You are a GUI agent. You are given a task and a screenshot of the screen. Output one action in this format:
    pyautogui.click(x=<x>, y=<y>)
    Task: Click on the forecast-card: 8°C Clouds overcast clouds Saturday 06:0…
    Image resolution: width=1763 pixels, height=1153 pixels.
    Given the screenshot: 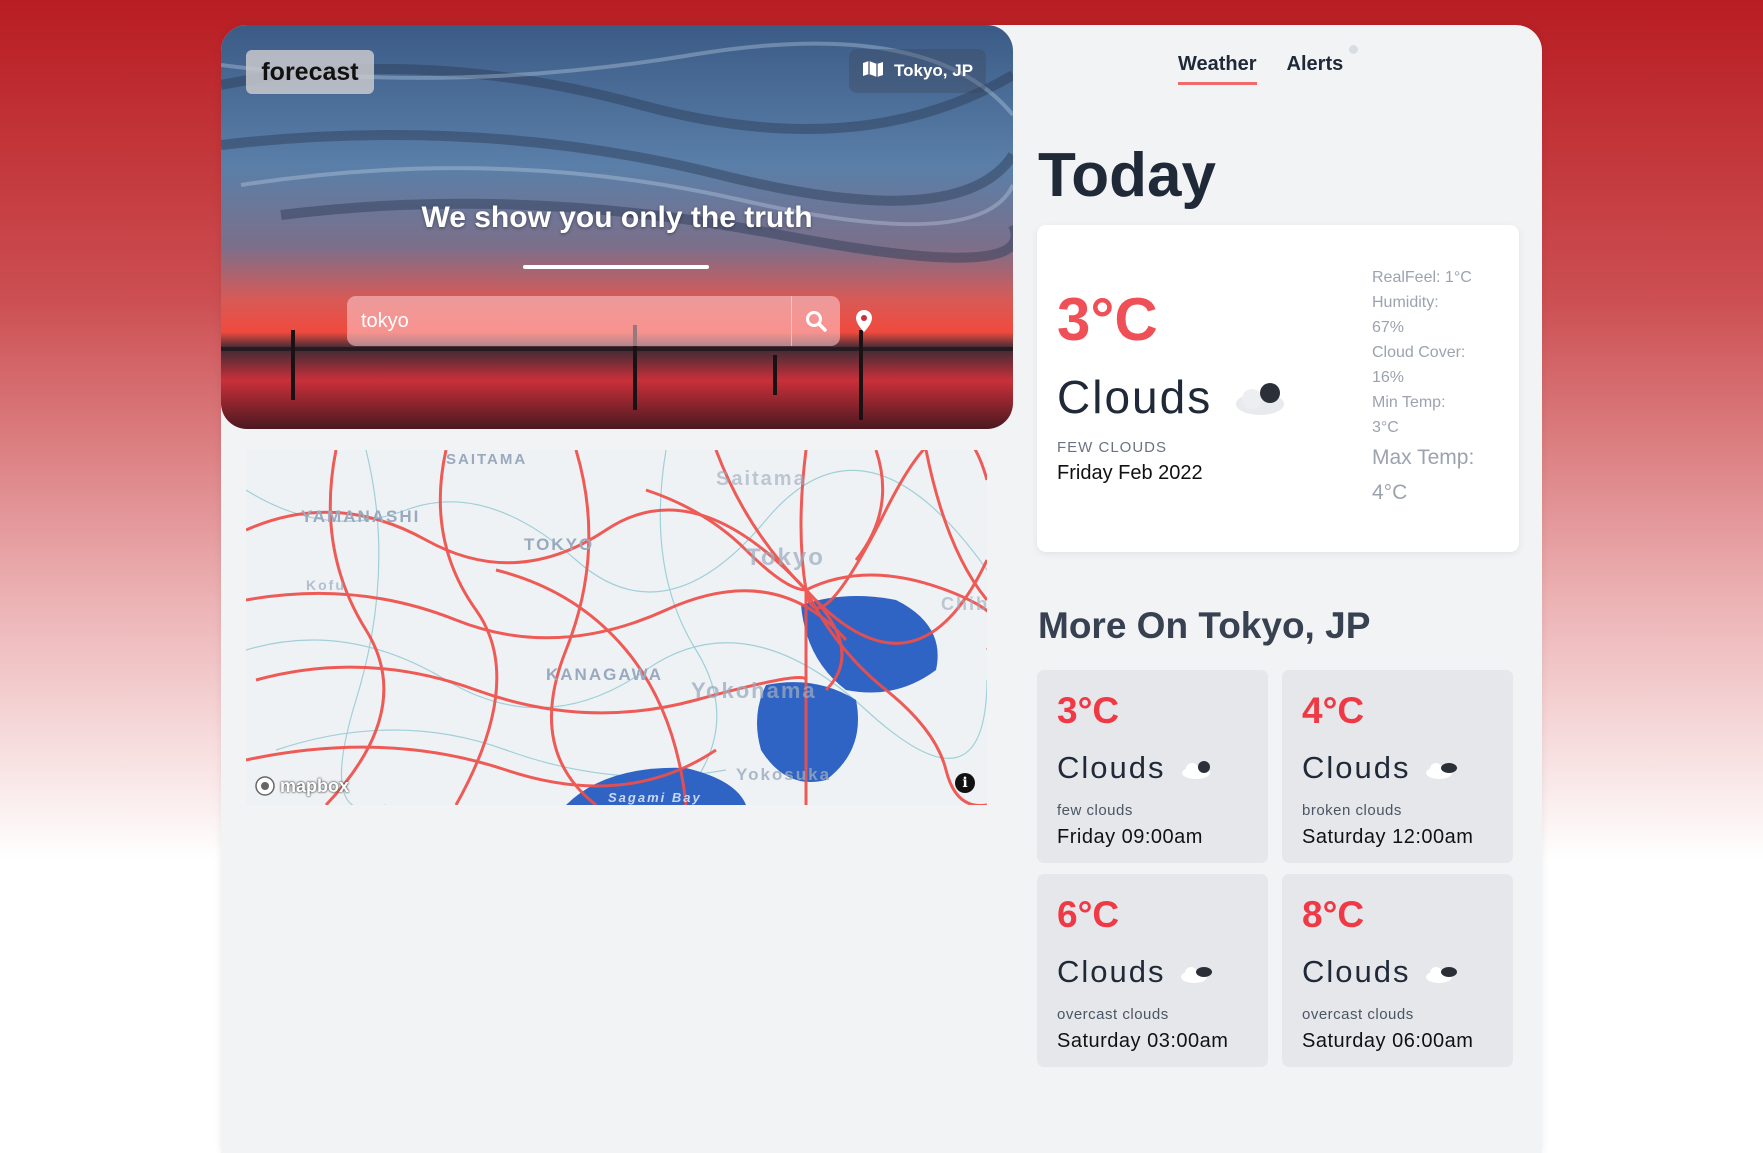 What is the action you would take?
    pyautogui.click(x=1397, y=970)
    